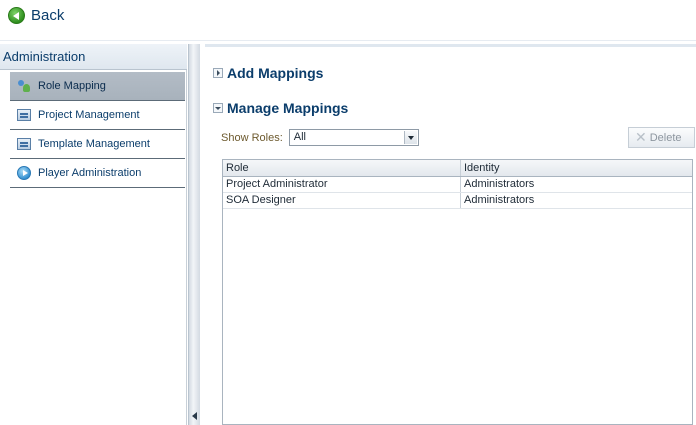 The height and width of the screenshot is (425, 696). What do you see at coordinates (348, 20) in the screenshot?
I see `top-bar: Back` at bounding box center [348, 20].